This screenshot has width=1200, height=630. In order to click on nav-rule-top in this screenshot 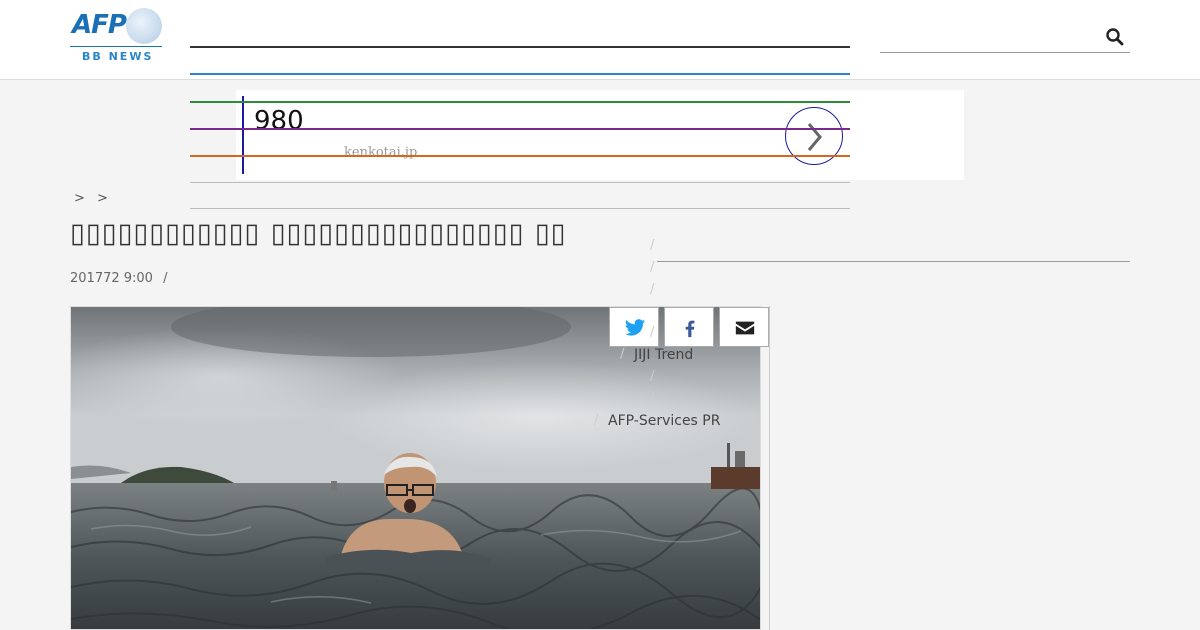, I will do `click(520, 47)`.